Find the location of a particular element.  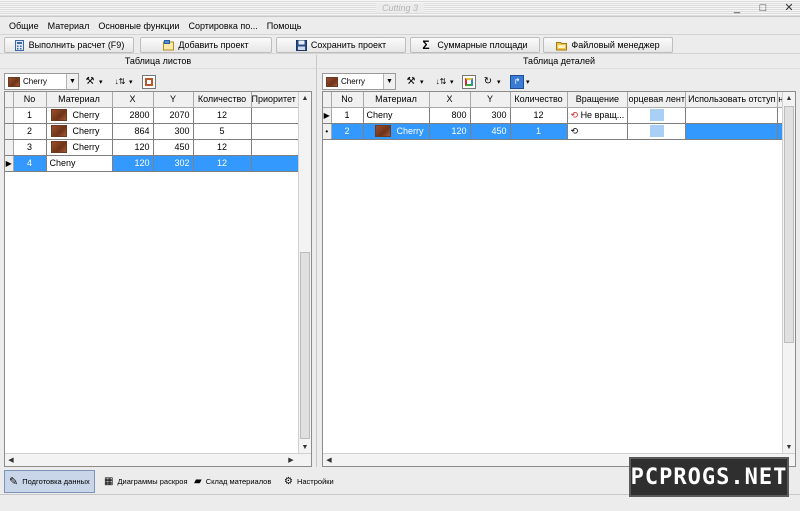

table-row-selected: ▶ 4 Cheny 120 302 12 is located at coordinates (152, 163).